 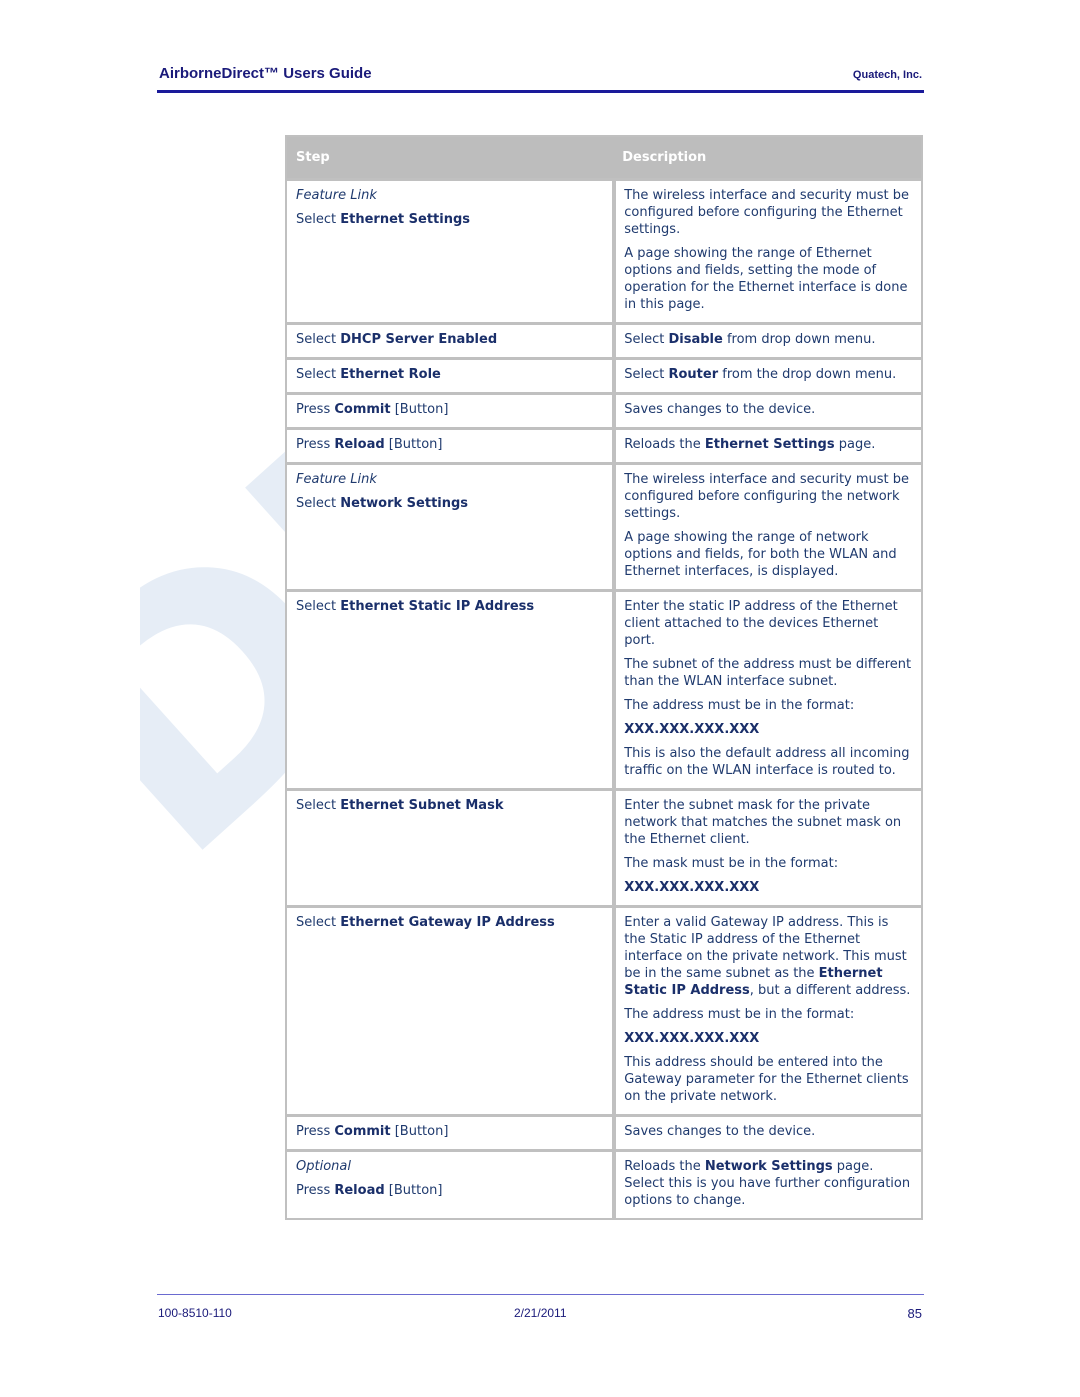 I want to click on description-suffix: page., so click(x=855, y=444).